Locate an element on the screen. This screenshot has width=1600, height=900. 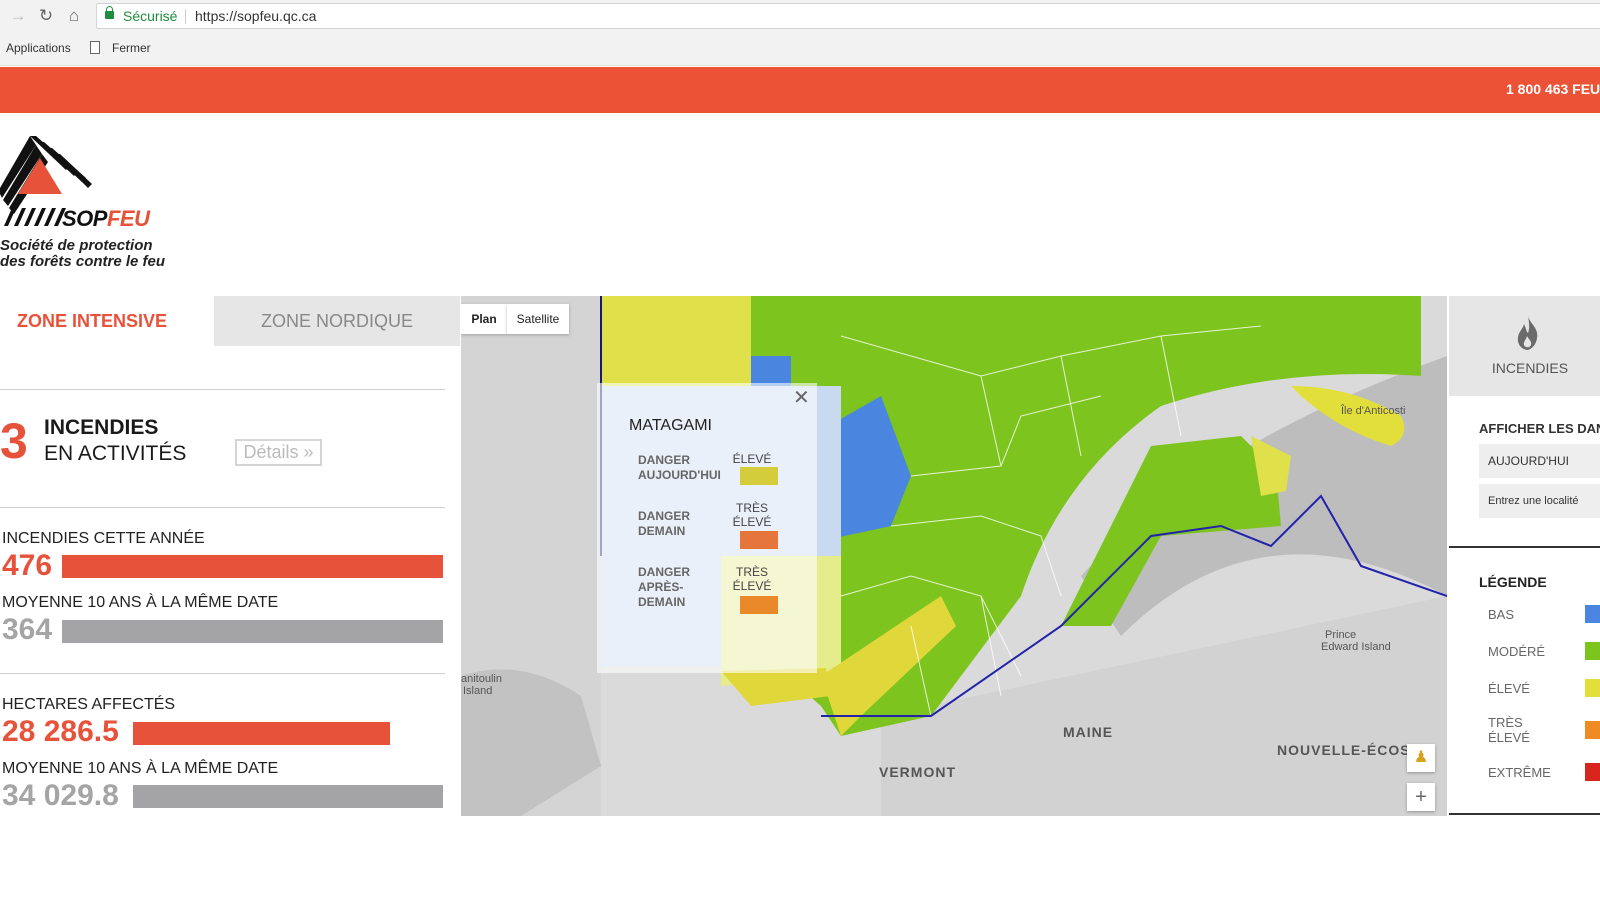
bookmark-fermer: Fermer is located at coordinates (131, 48).